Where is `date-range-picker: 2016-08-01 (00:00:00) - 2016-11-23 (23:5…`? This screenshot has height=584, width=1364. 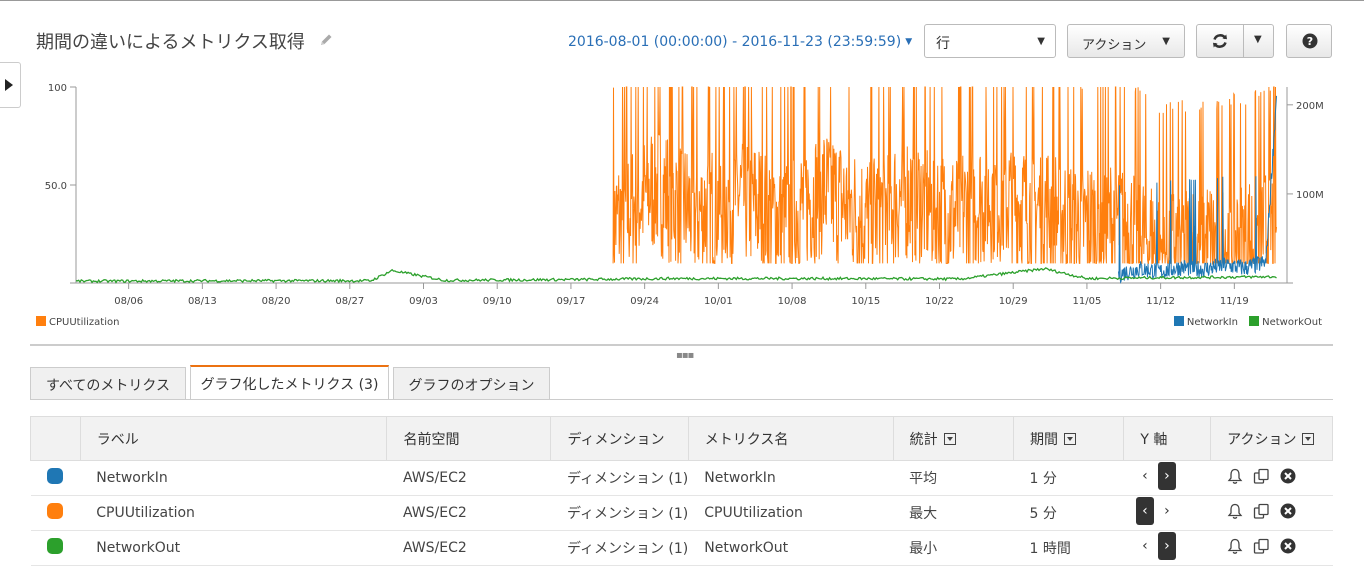 date-range-picker: 2016-08-01 (00:00:00) - 2016-11-23 (23:5… is located at coordinates (740, 42).